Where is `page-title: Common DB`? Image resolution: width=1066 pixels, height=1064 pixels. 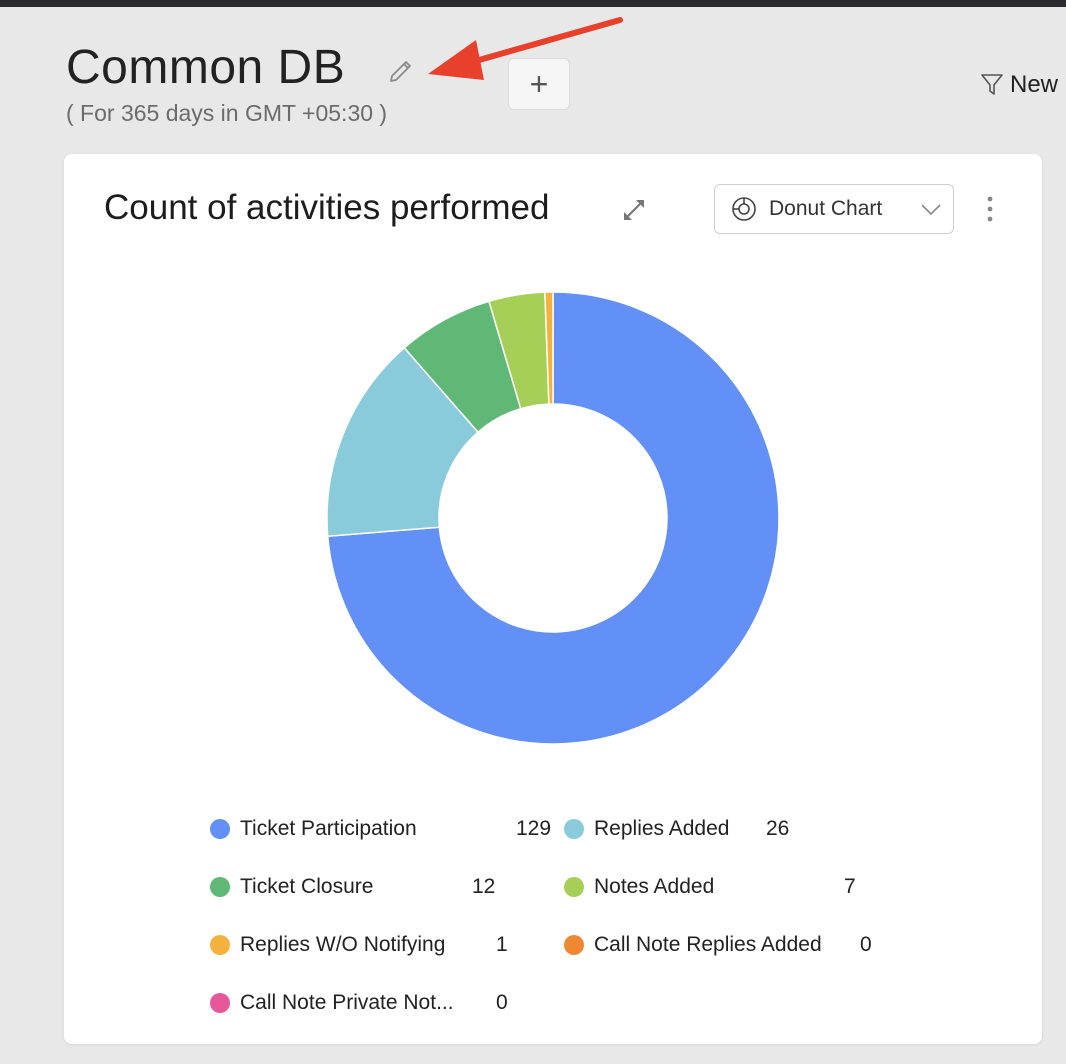
page-title: Common DB is located at coordinates (206, 67).